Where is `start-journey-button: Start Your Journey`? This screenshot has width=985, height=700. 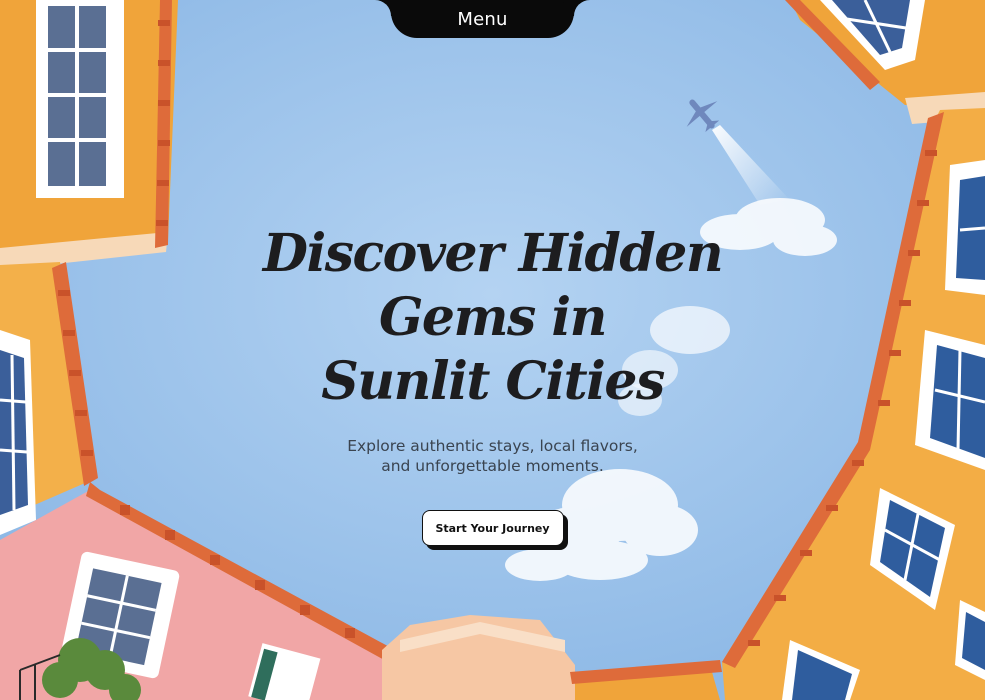 start-journey-button: Start Your Journey is located at coordinates (492, 528).